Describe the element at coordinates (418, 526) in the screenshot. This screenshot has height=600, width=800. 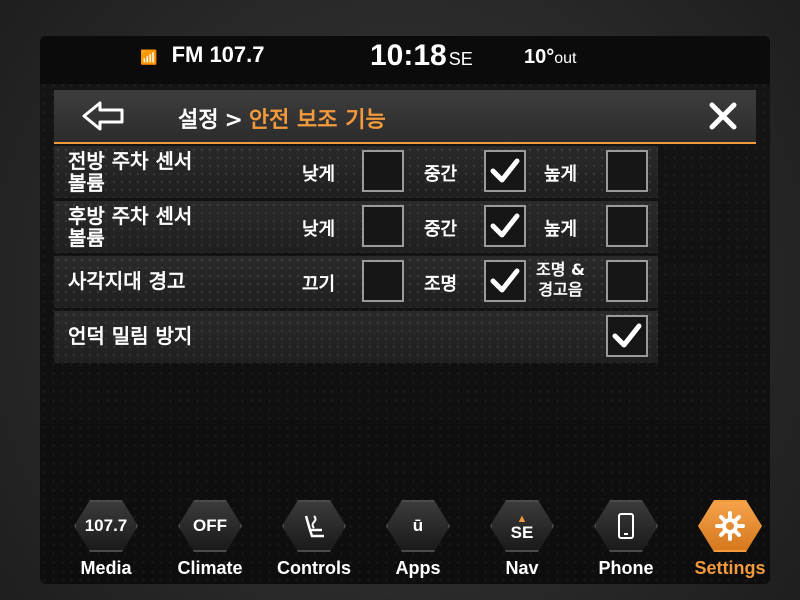
I see `apps-icon: ū` at that location.